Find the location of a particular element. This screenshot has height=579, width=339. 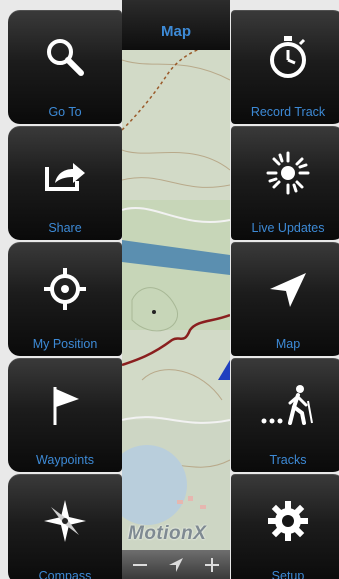

live-updates-button: Live Updates is located at coordinates (285, 183).